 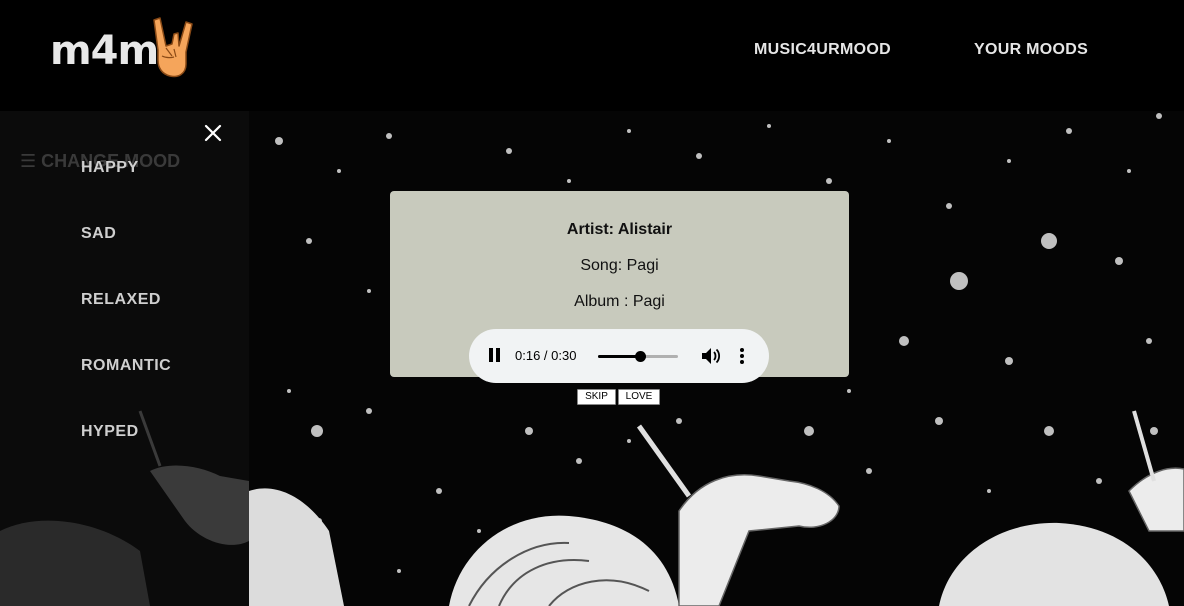 What do you see at coordinates (98, 234) in the screenshot?
I see `mood-item-sad: SAD` at bounding box center [98, 234].